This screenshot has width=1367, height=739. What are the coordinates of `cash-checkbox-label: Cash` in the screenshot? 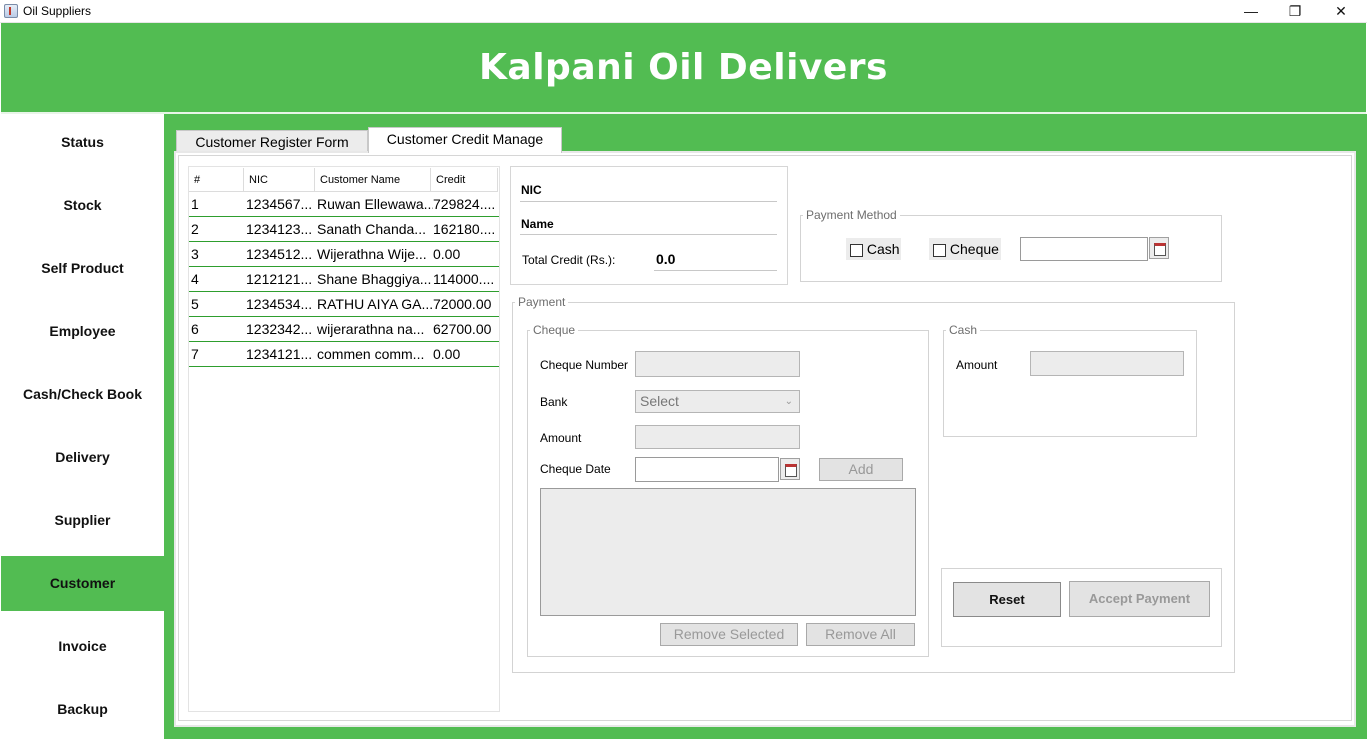 It's located at (883, 249).